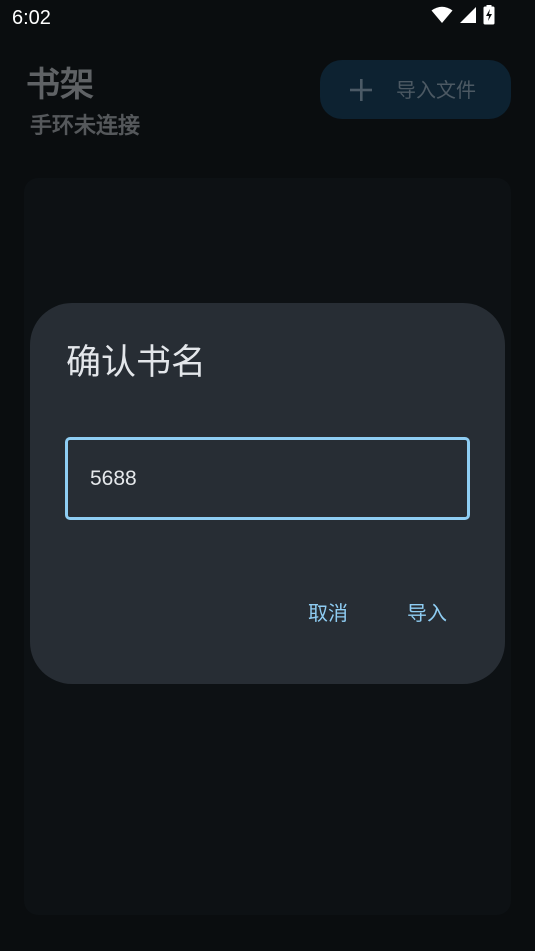  I want to click on cancel-button: 取消, so click(328, 613).